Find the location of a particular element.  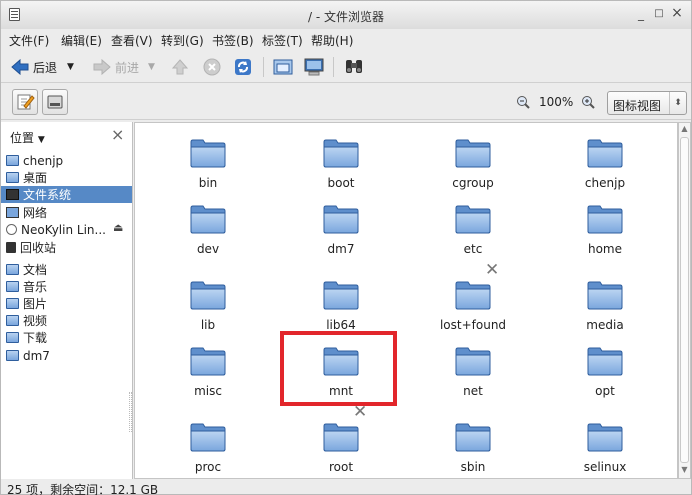

sidebar-item-label: chenjp is located at coordinates (43, 160).